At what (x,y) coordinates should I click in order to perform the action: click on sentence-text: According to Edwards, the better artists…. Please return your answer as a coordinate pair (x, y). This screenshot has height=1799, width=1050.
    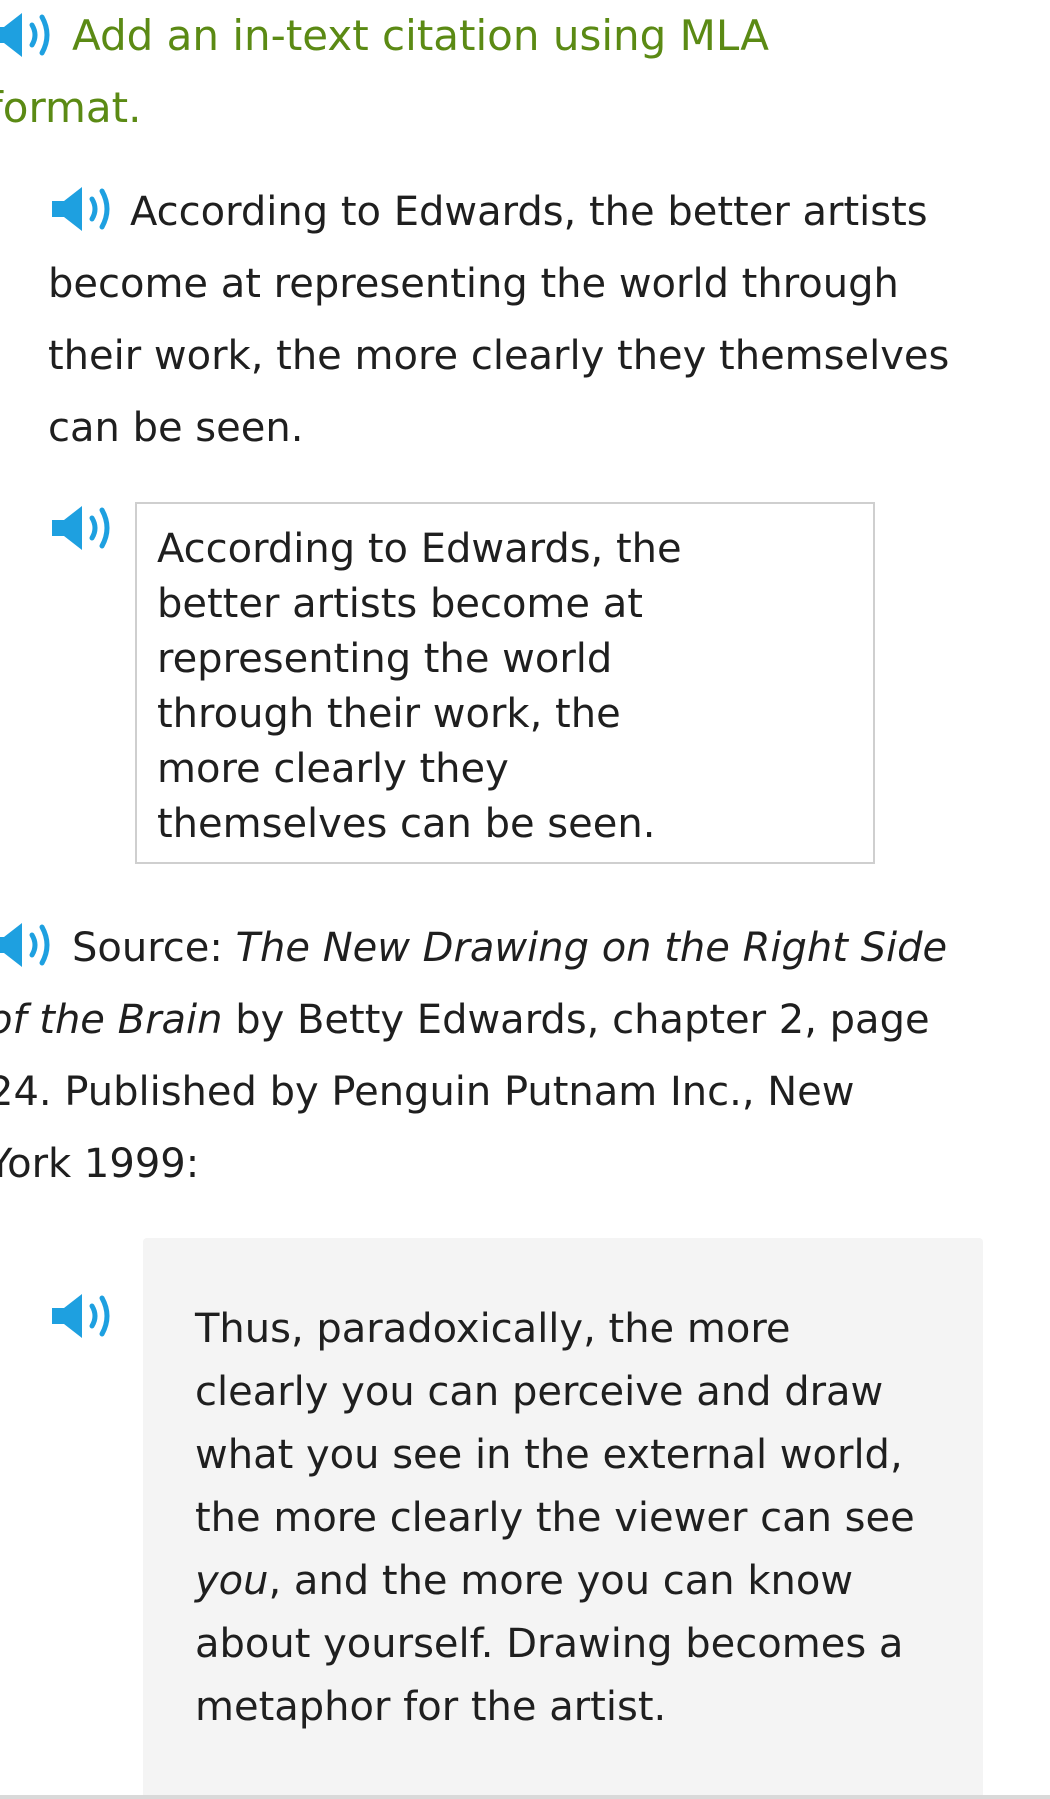
    Looking at the image, I should click on (499, 320).